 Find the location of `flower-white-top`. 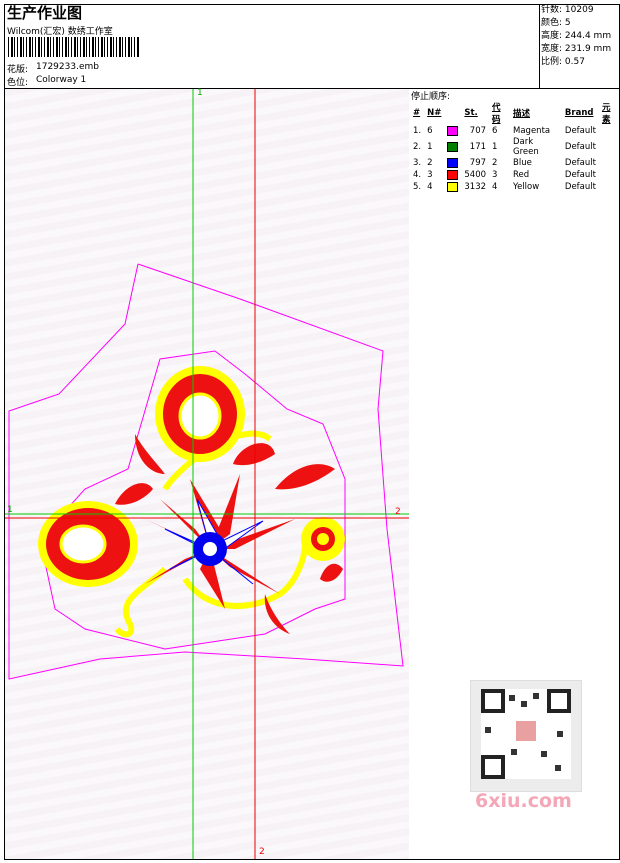

flower-white-top is located at coordinates (200, 416).